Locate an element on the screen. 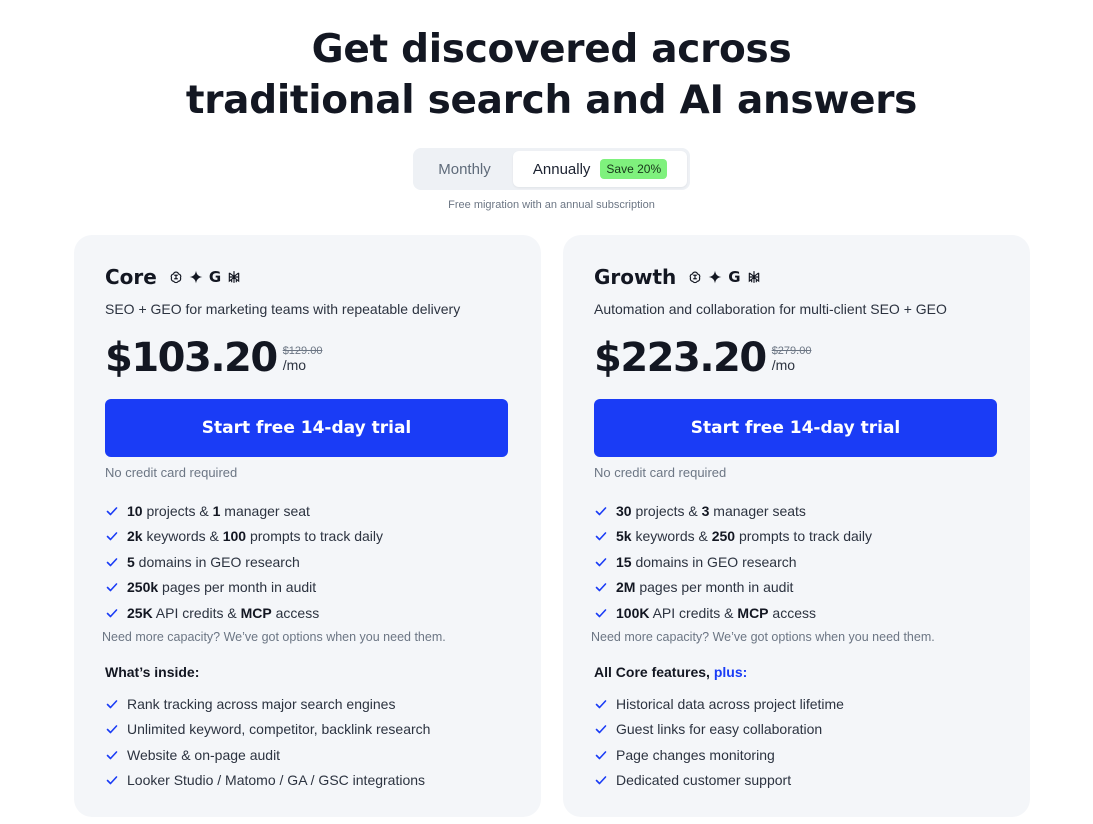 The image size is (1093, 824). no-credit-card-note: No credit card required is located at coordinates (171, 472).